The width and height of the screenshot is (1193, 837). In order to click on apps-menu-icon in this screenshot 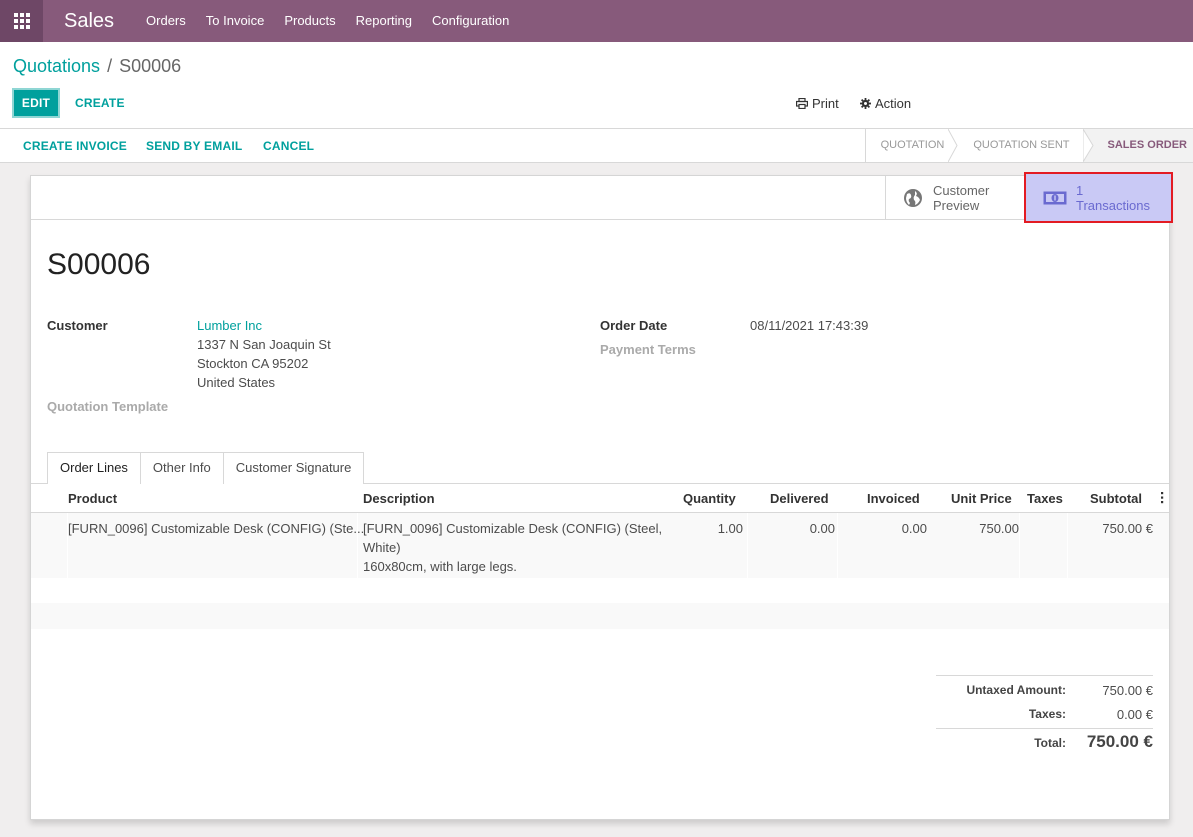, I will do `click(21, 21)`.